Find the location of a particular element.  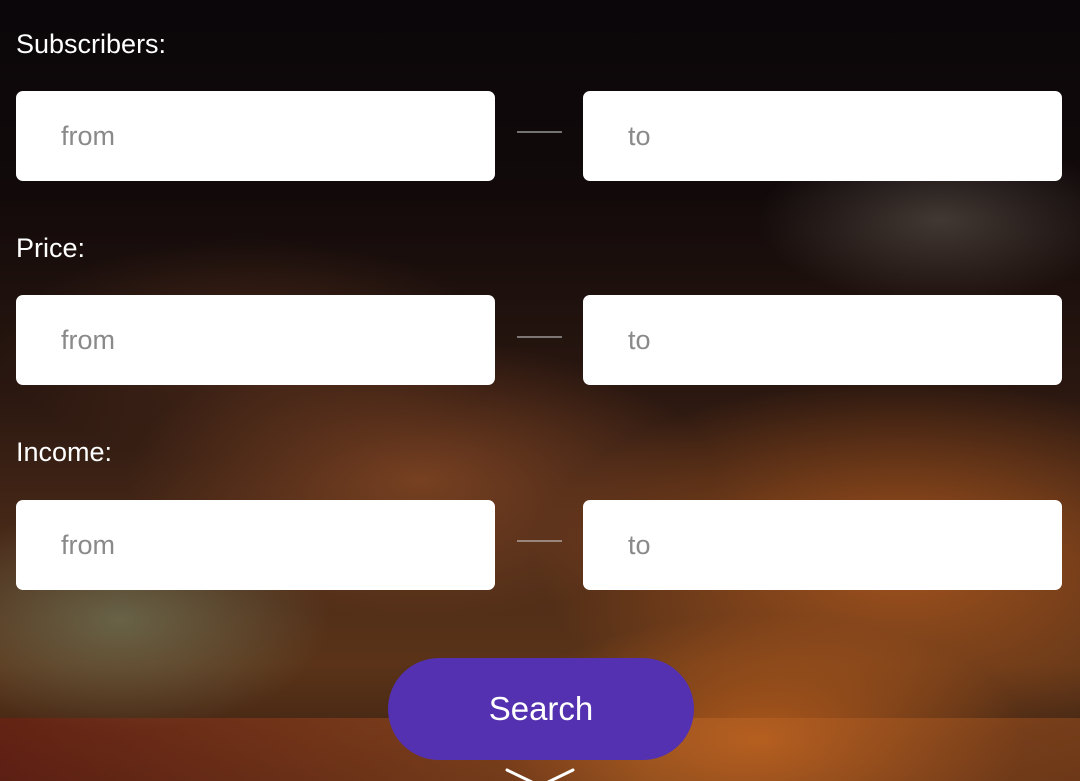

chevron-down-icon is located at coordinates (540, 774).